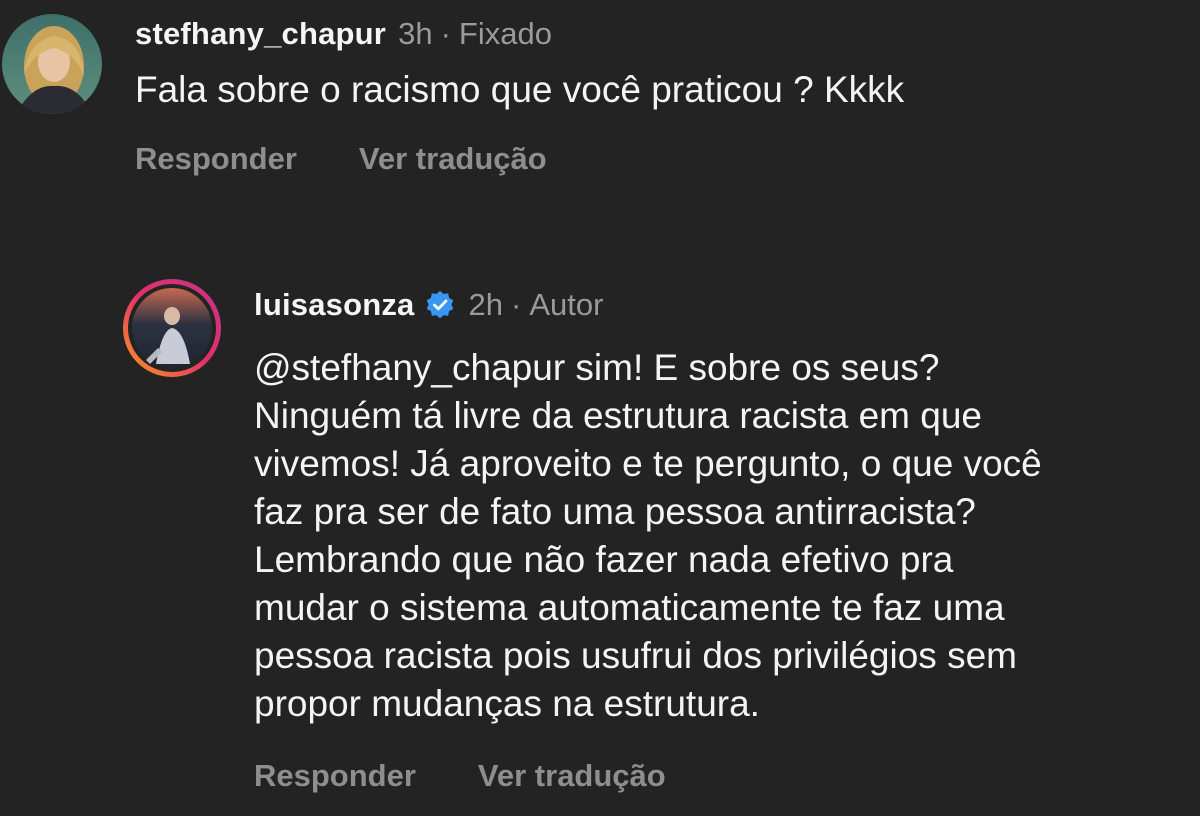  What do you see at coordinates (52, 64) in the screenshot?
I see `avatar-stefhany` at bounding box center [52, 64].